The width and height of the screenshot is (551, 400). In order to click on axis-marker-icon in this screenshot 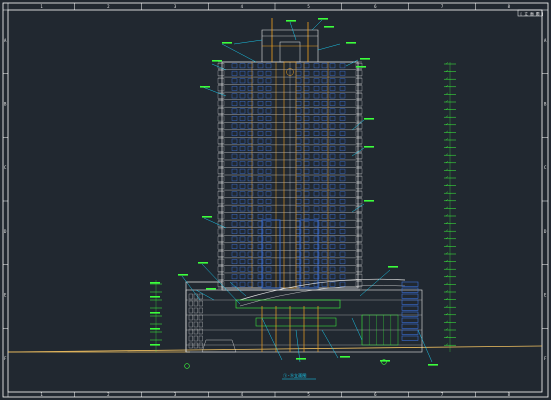, I will do `click(187, 366)`.